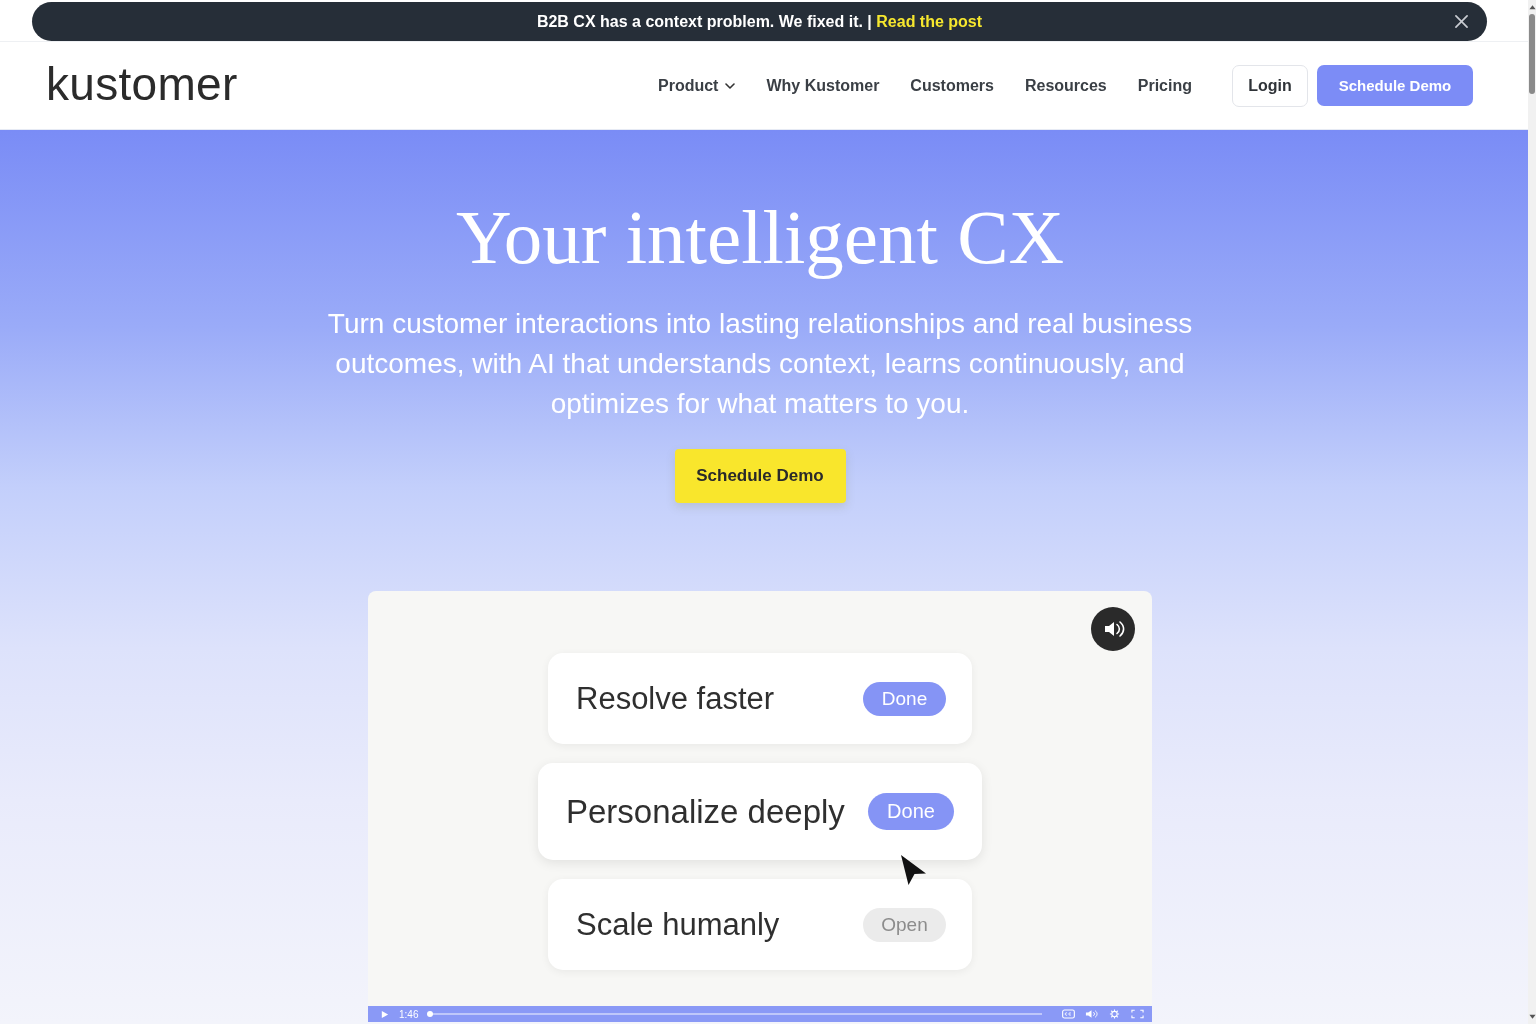 The image size is (1536, 1024). Describe the element at coordinates (823, 85) in the screenshot. I see `nav-link: Why Kustomer` at that location.